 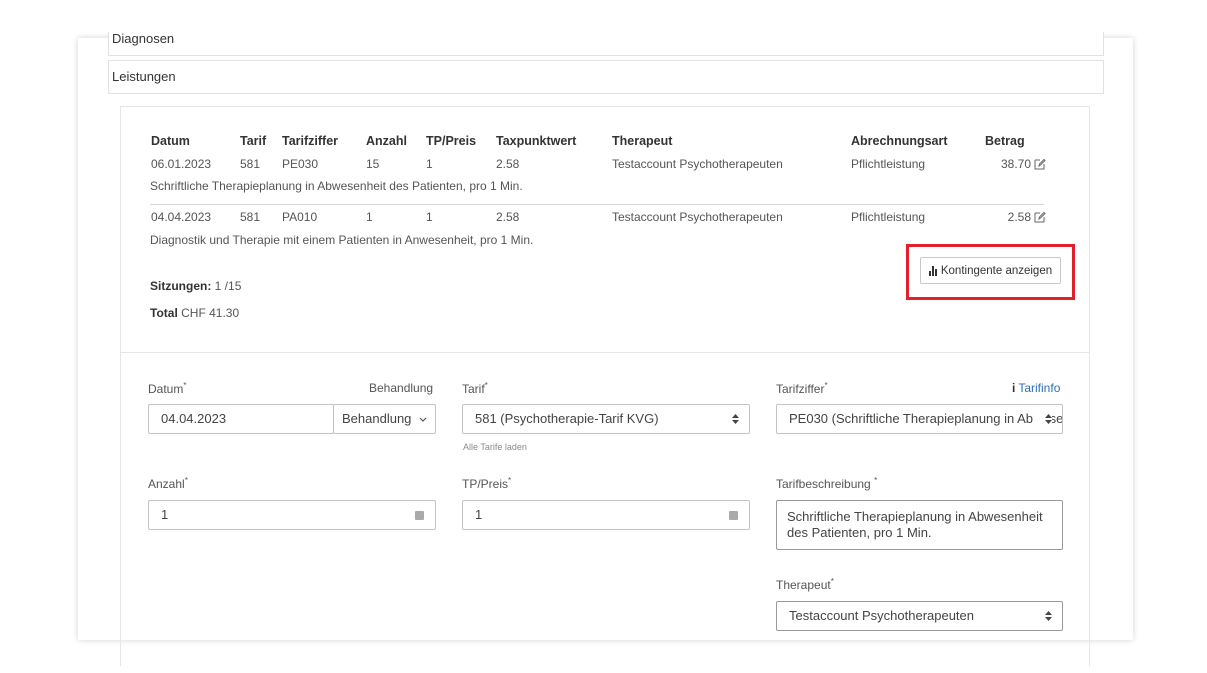 What do you see at coordinates (210, 313) in the screenshot?
I see `total-value: CHF 41.30` at bounding box center [210, 313].